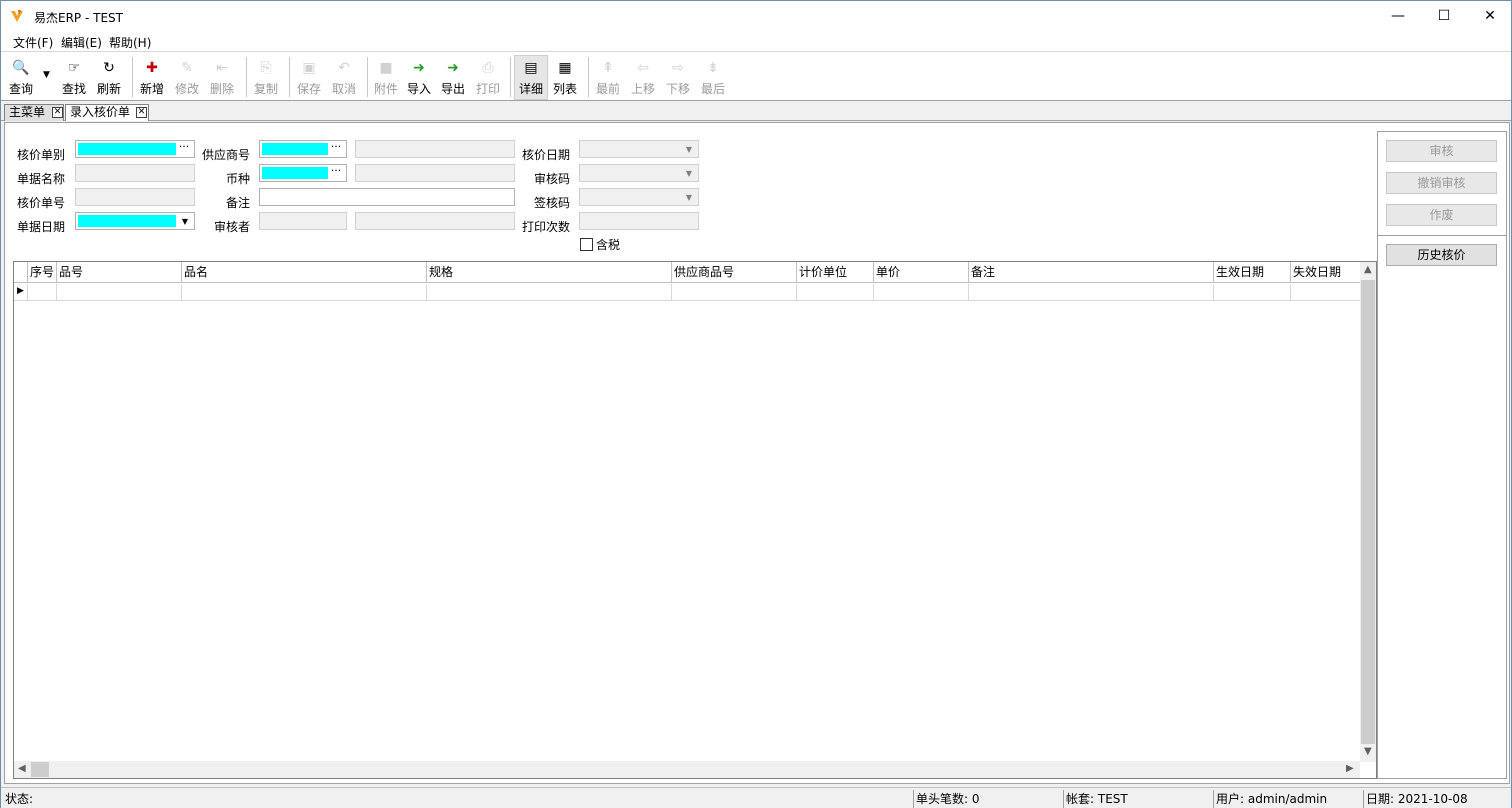 The image size is (1512, 808). I want to click on table-row: ▶, so click(687, 292).